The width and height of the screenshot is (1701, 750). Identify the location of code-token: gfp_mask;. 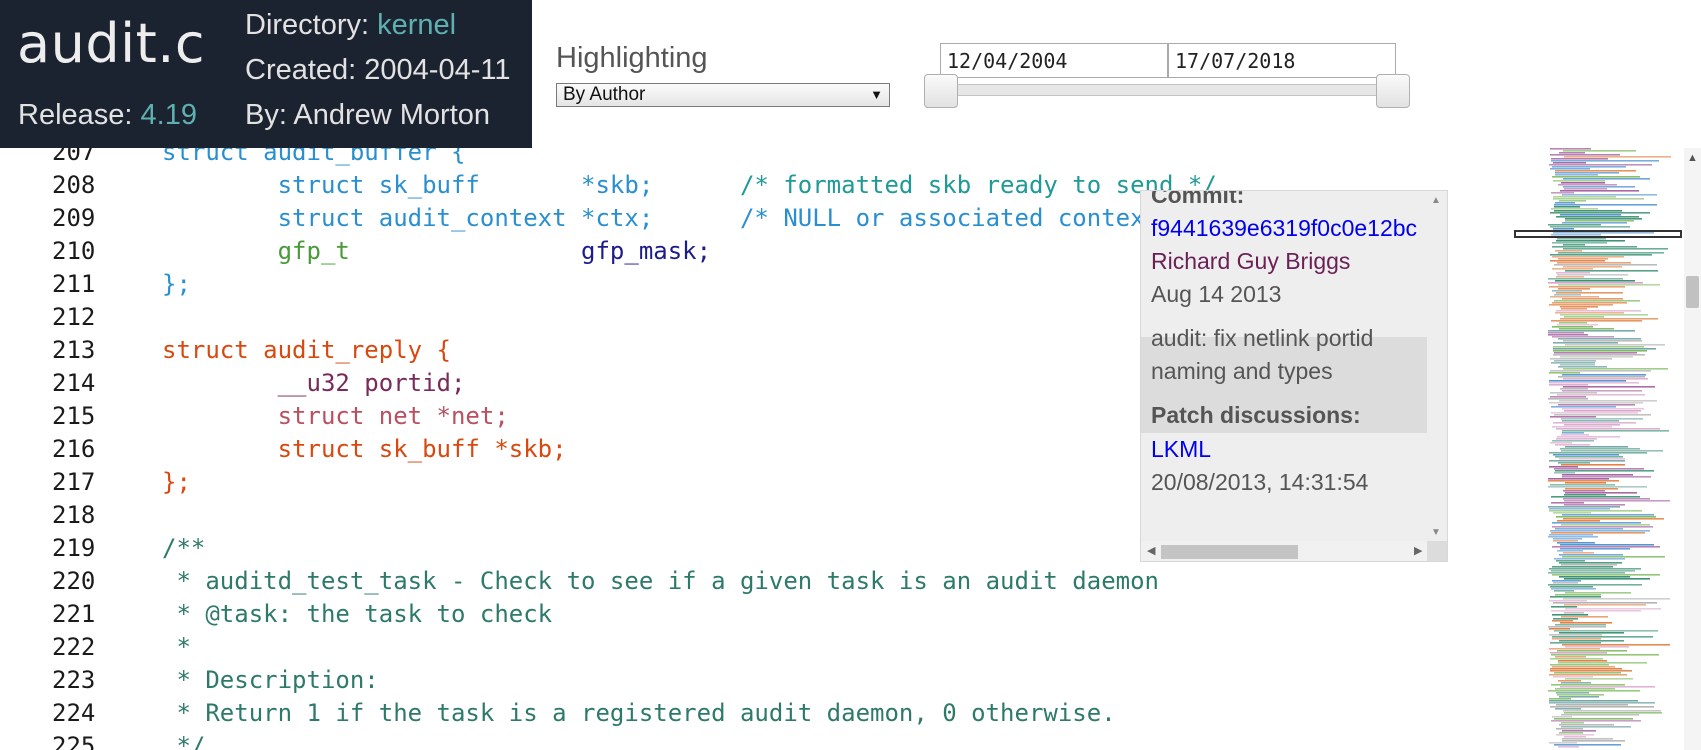
(646, 251).